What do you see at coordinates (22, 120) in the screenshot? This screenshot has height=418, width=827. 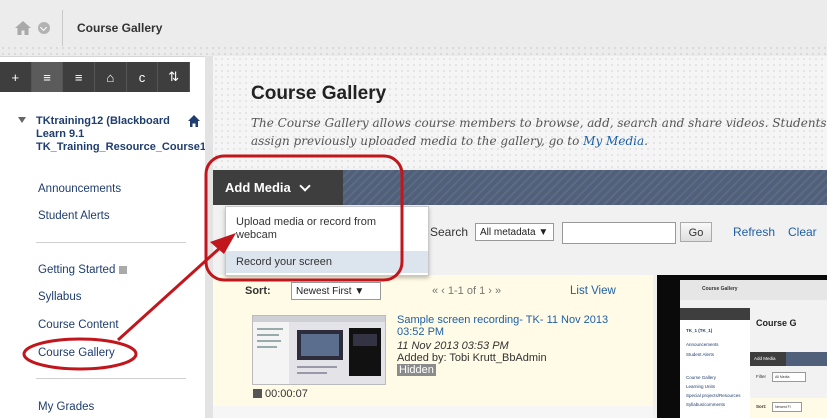 I see `collapse-triangle-icon` at bounding box center [22, 120].